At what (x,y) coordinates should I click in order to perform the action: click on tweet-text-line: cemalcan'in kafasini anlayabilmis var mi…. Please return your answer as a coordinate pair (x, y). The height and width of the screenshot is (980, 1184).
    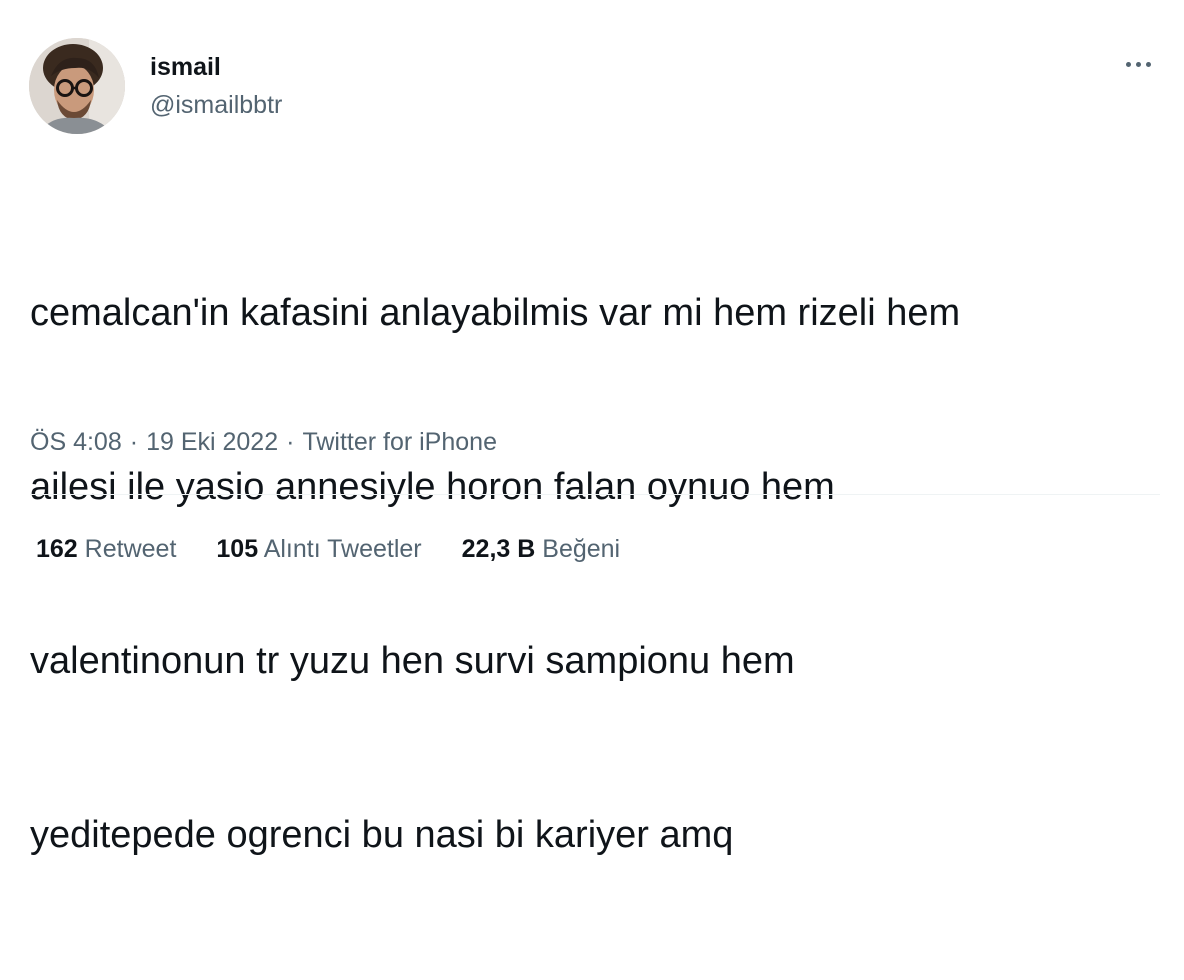
    Looking at the image, I should click on (495, 313).